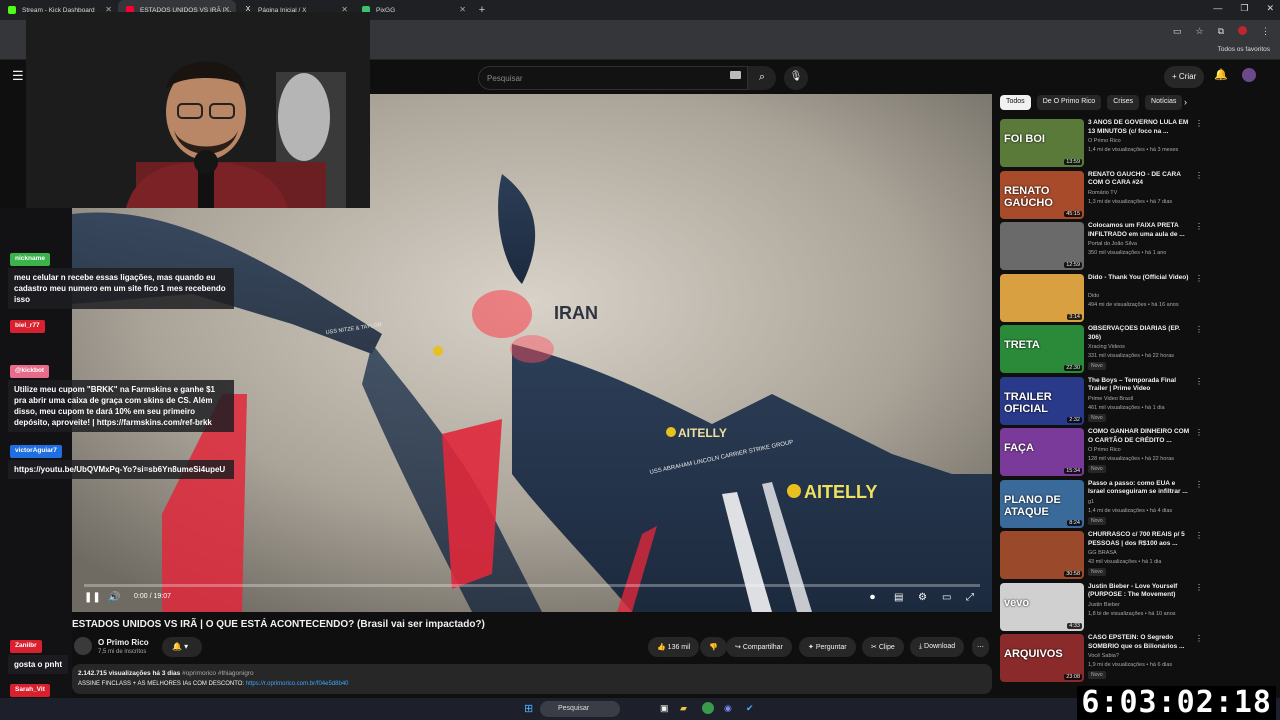 The width and height of the screenshot is (1280, 720). What do you see at coordinates (1091, 502) in the screenshot?
I see `recommendation-channel: g1` at bounding box center [1091, 502].